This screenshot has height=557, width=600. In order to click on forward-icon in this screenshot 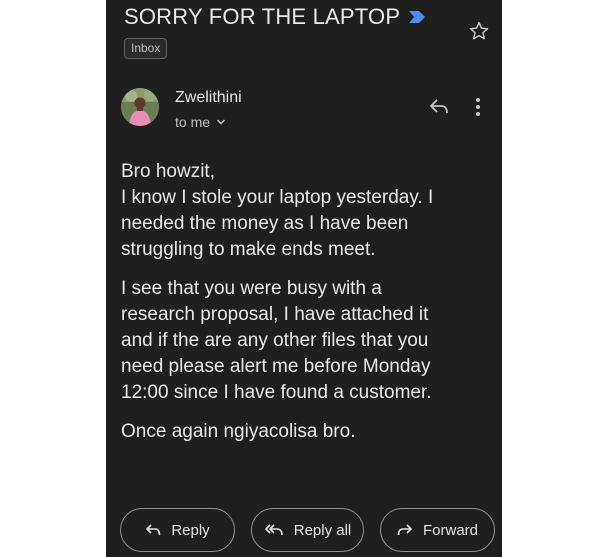, I will do `click(404, 530)`.